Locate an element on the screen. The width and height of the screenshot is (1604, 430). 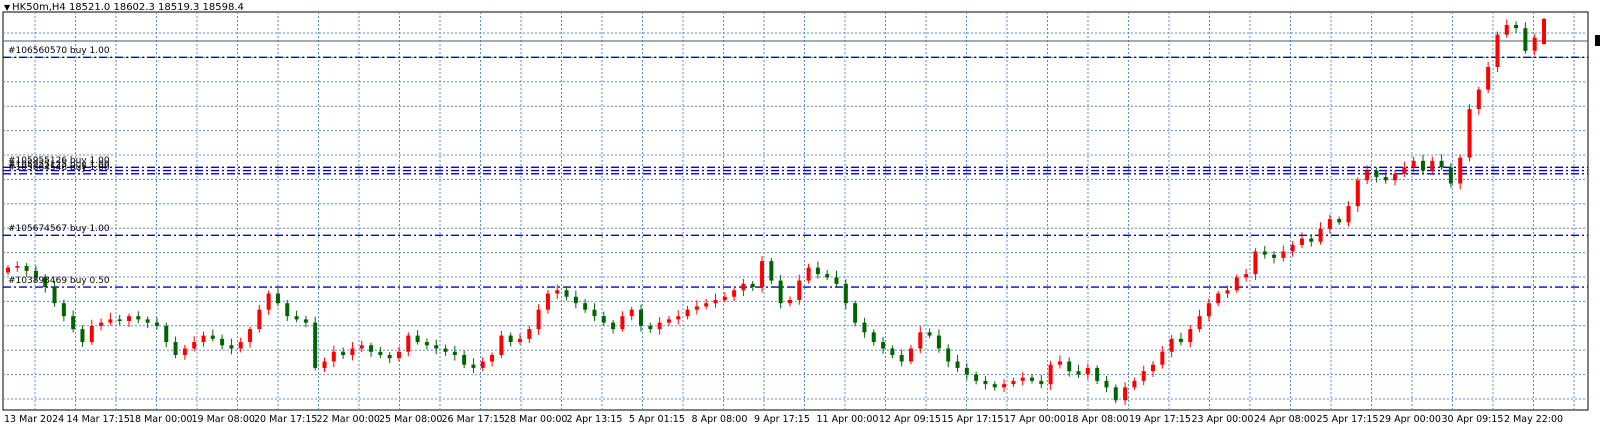
x-axis-label: 12 Apr 09:15 is located at coordinates (910, 419).